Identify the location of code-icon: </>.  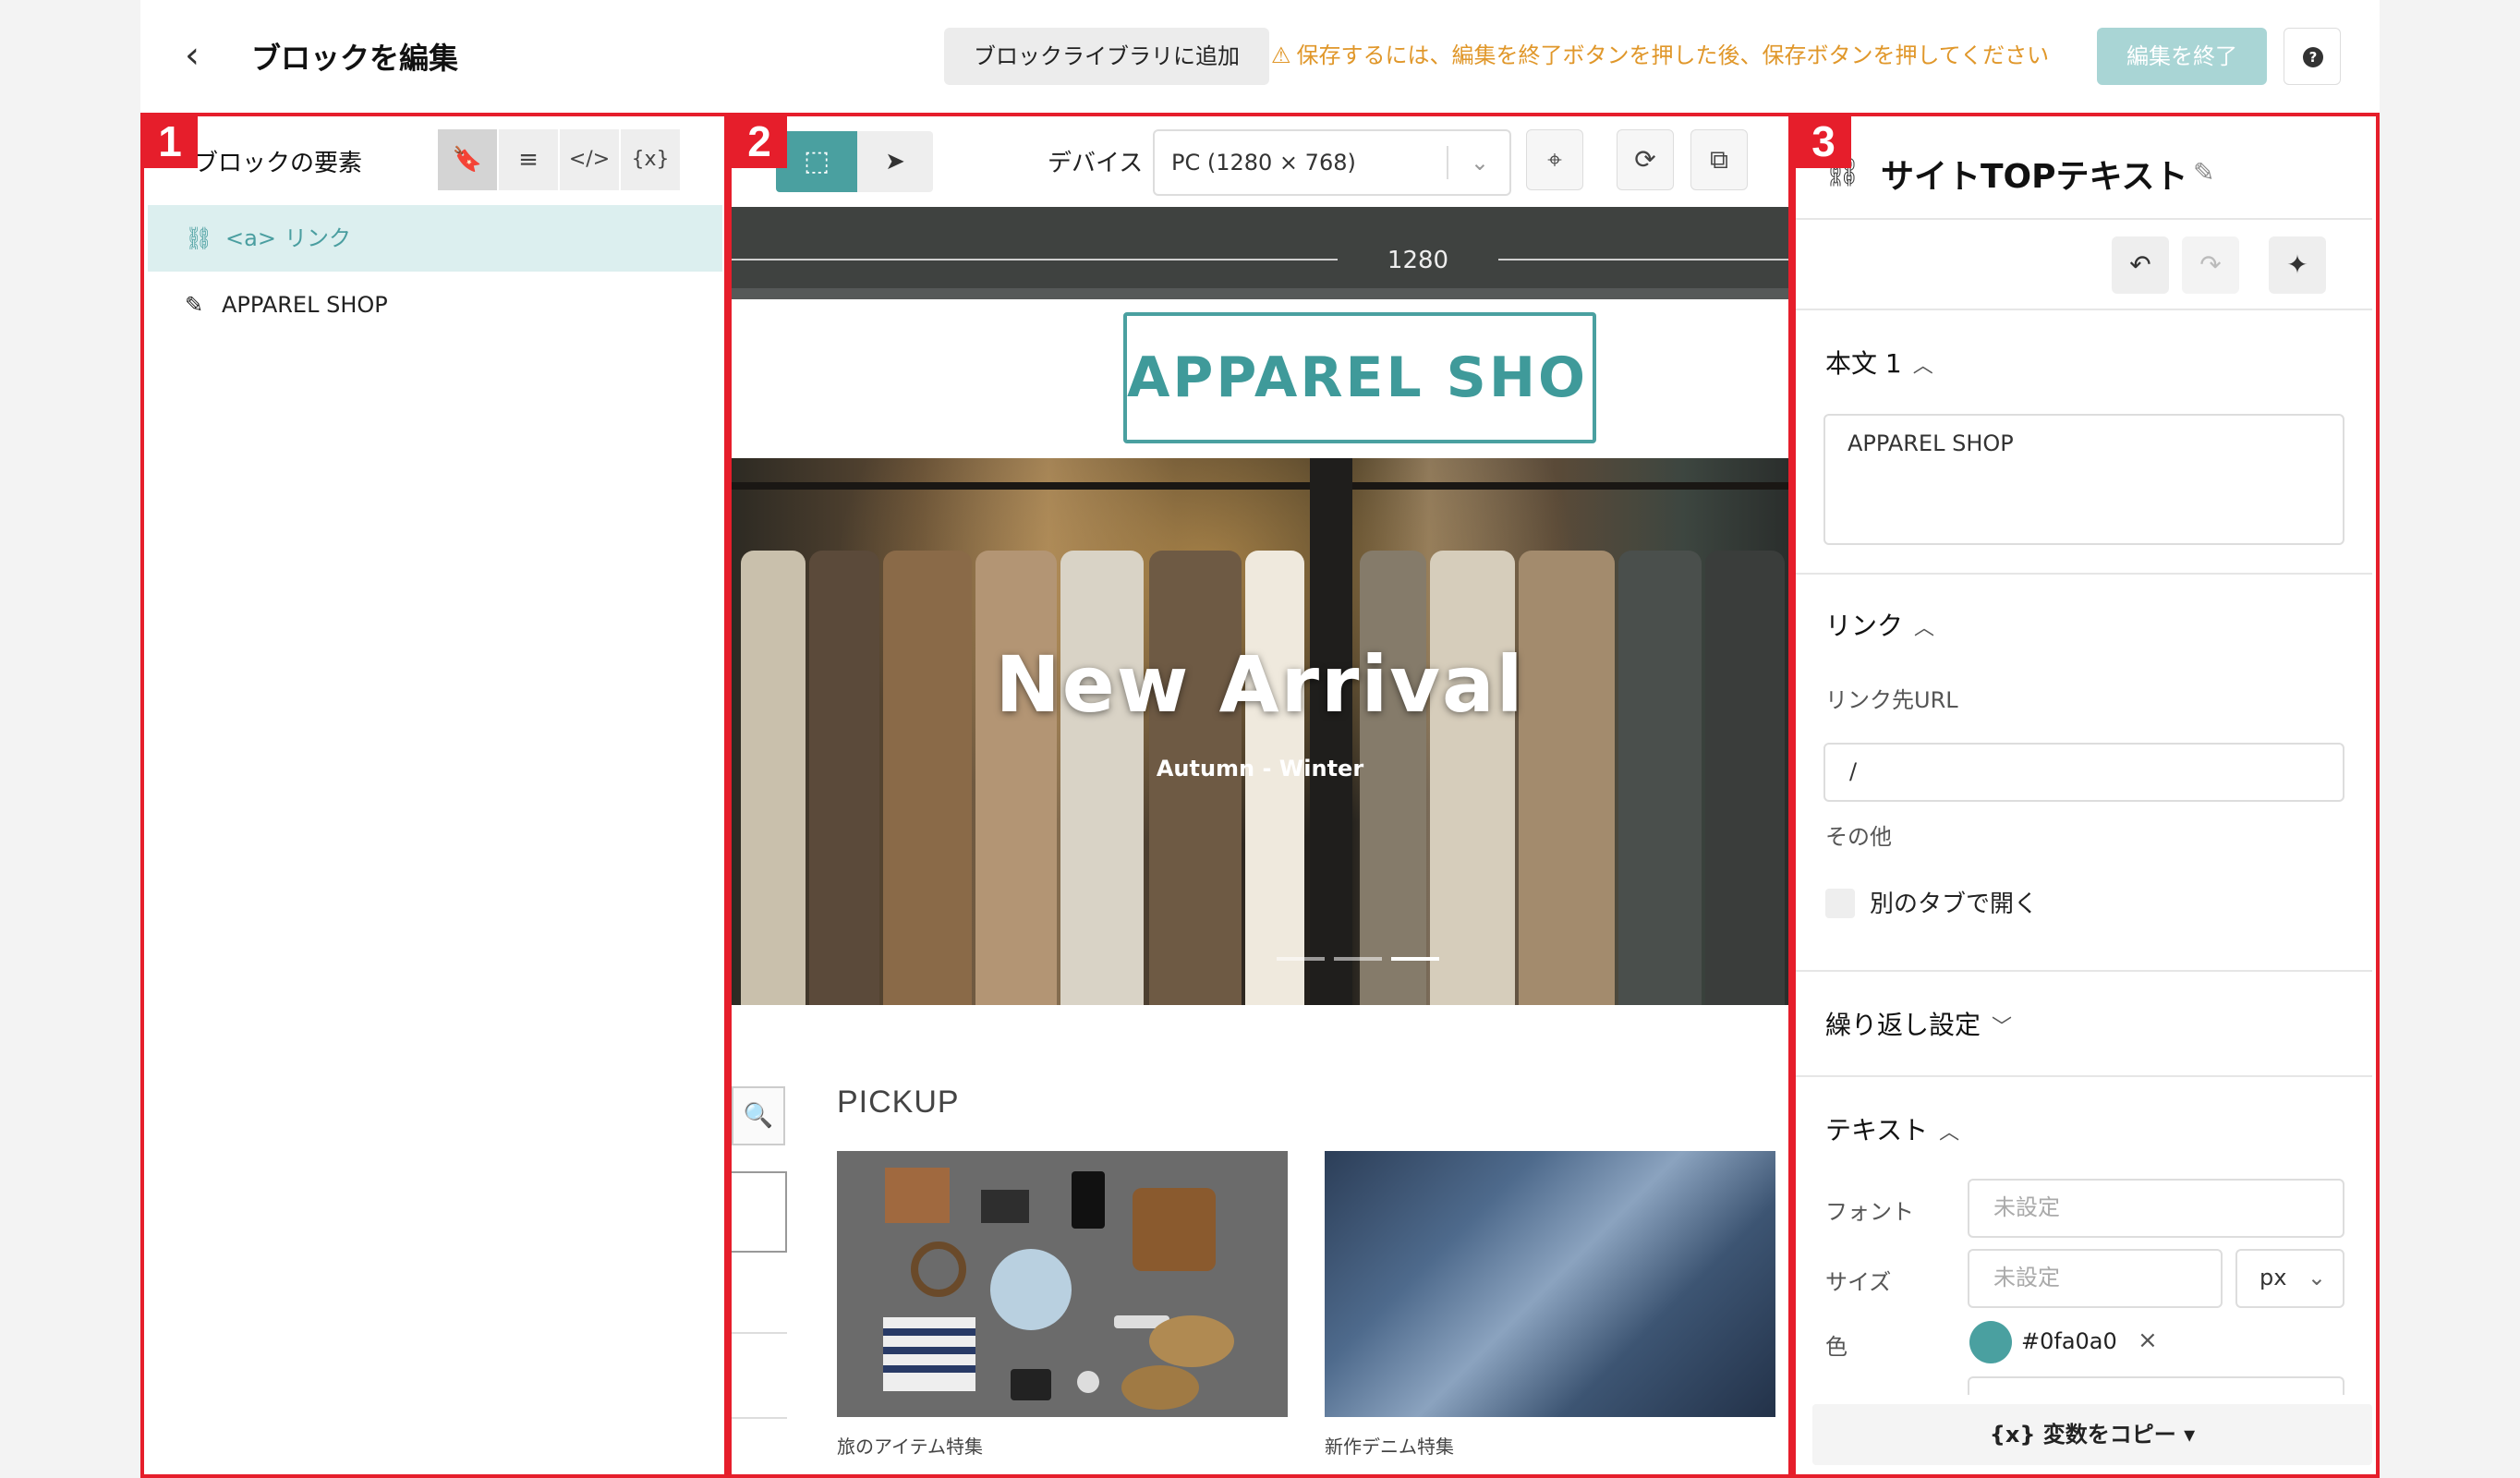
(590, 159).